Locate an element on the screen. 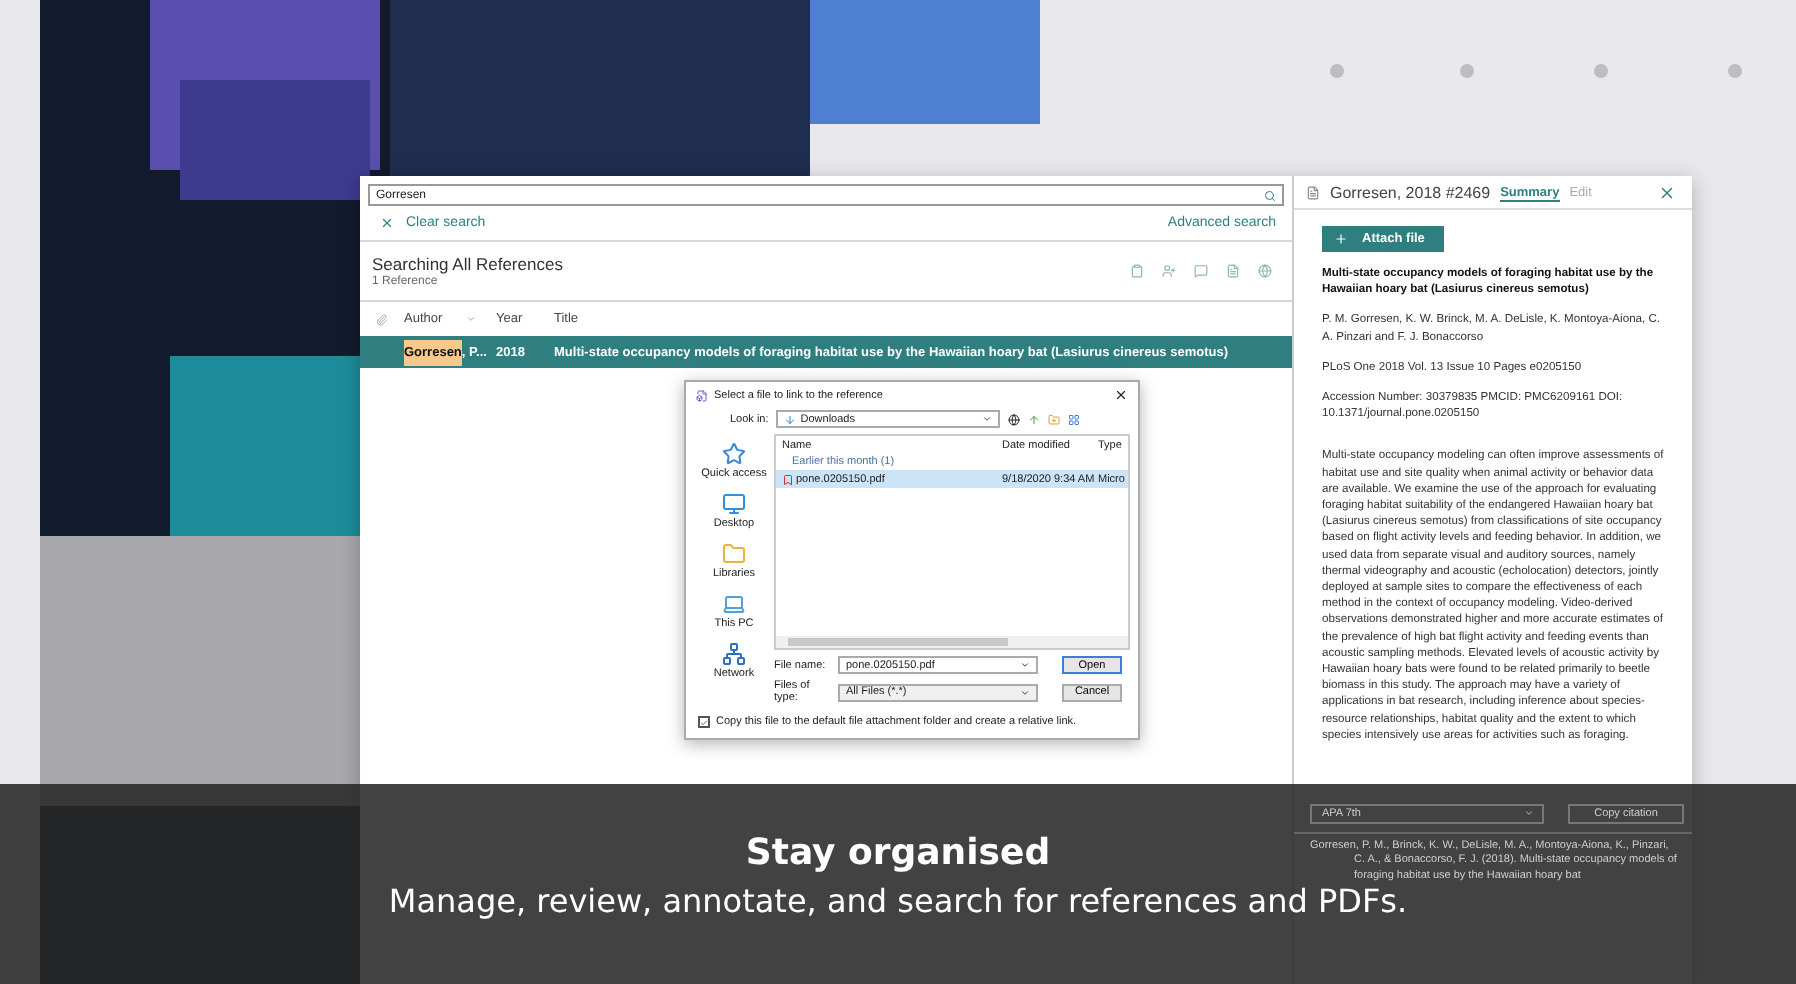 Image resolution: width=1796 pixels, height=984 pixels. comment-icon is located at coordinates (1201, 271).